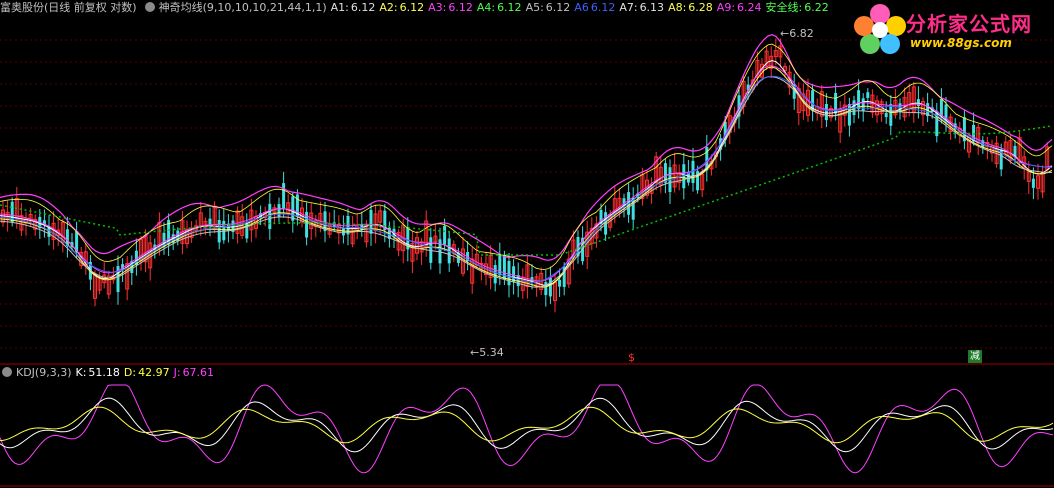 This screenshot has width=1054, height=488. What do you see at coordinates (130, 372) in the screenshot?
I see `kdj-d-label: D:` at bounding box center [130, 372].